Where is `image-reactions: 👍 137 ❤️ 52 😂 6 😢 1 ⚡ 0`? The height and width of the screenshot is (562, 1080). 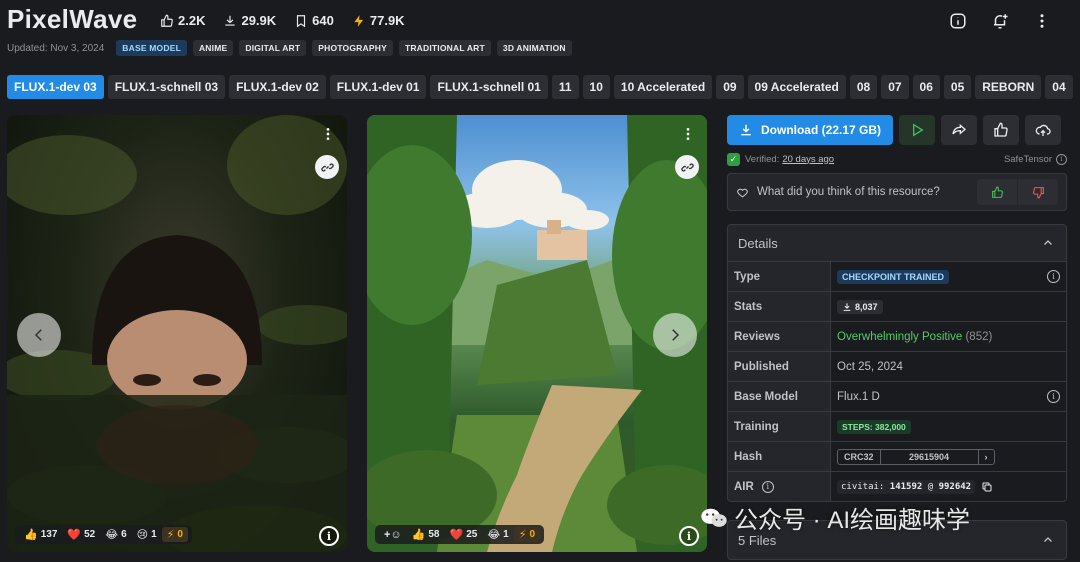 image-reactions: 👍 137 ❤️ 52 😂 6 😢 1 ⚡ 0 is located at coordinates (103, 534).